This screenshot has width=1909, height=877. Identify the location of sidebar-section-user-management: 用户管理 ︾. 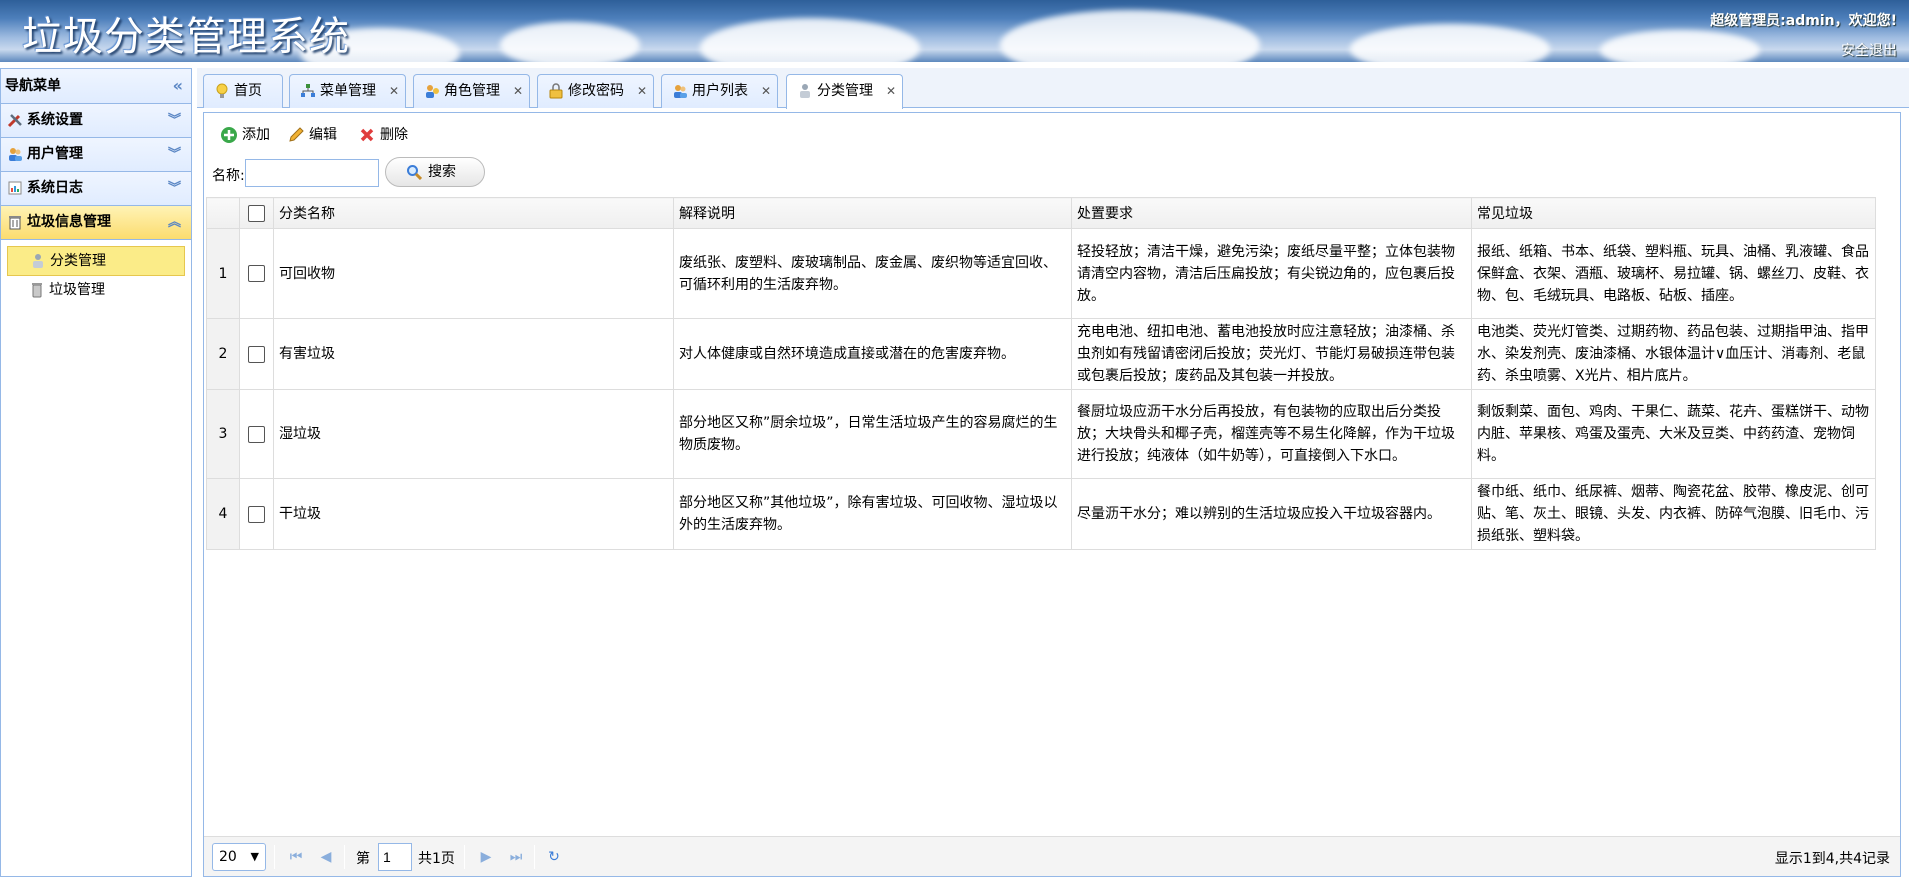
(96, 155).